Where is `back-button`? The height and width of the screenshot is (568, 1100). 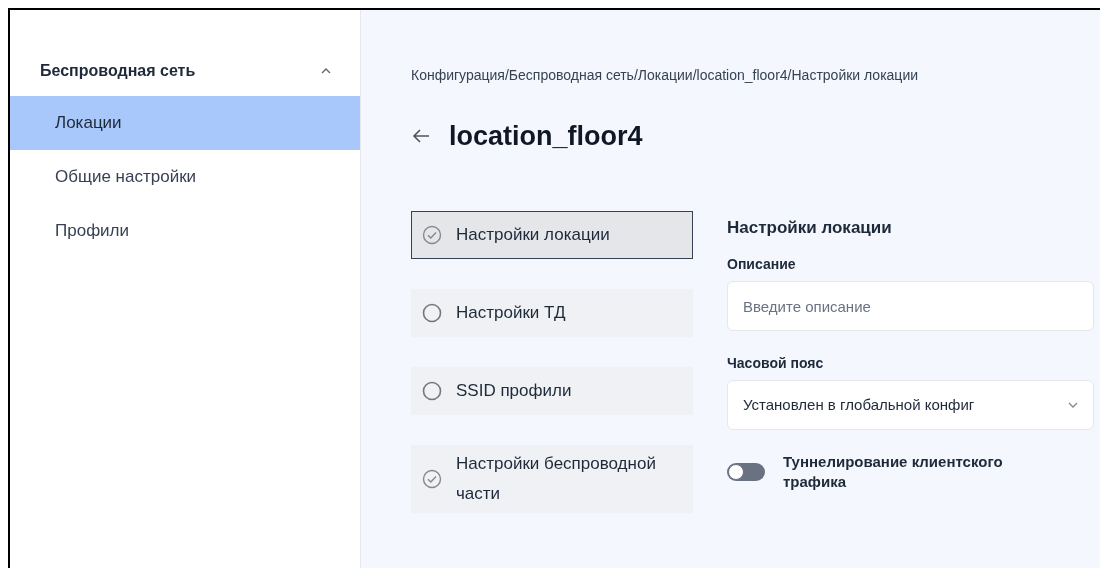
back-button is located at coordinates (421, 136).